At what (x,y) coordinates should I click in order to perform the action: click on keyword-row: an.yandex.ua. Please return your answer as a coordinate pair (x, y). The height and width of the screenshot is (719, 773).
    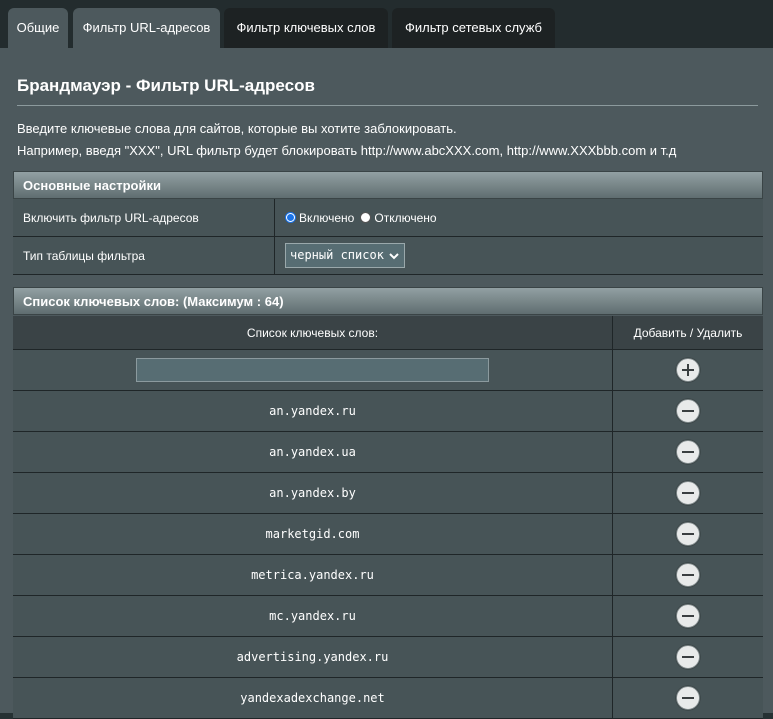
    Looking at the image, I should click on (388, 452).